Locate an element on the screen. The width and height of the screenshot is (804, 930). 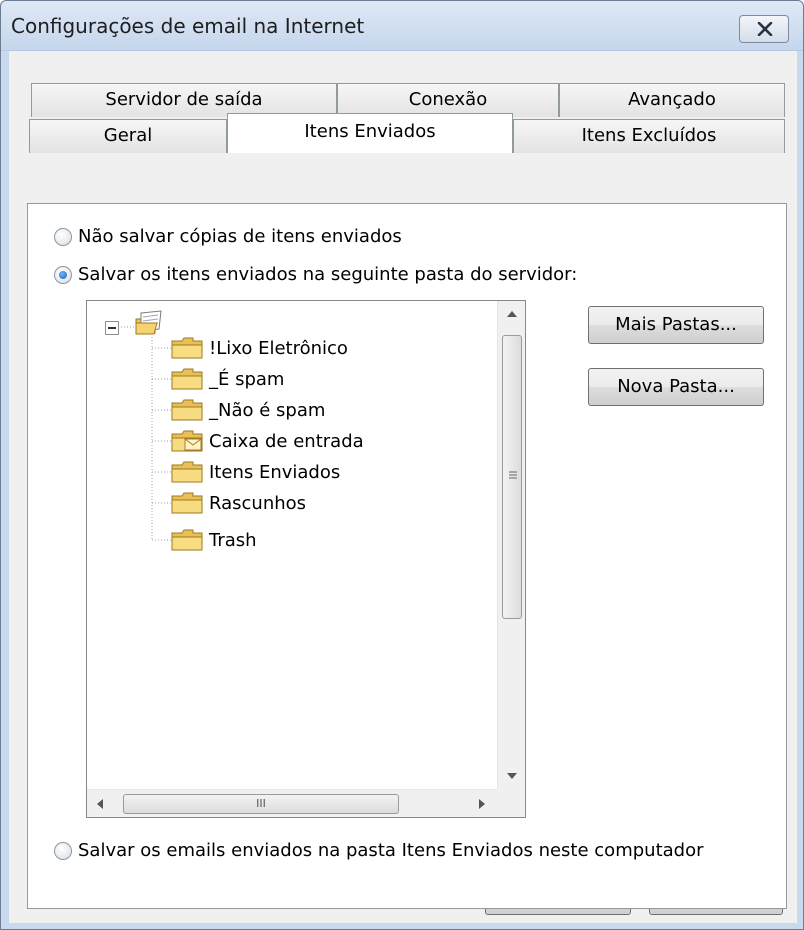
scroll-down-icon is located at coordinates (512, 776).